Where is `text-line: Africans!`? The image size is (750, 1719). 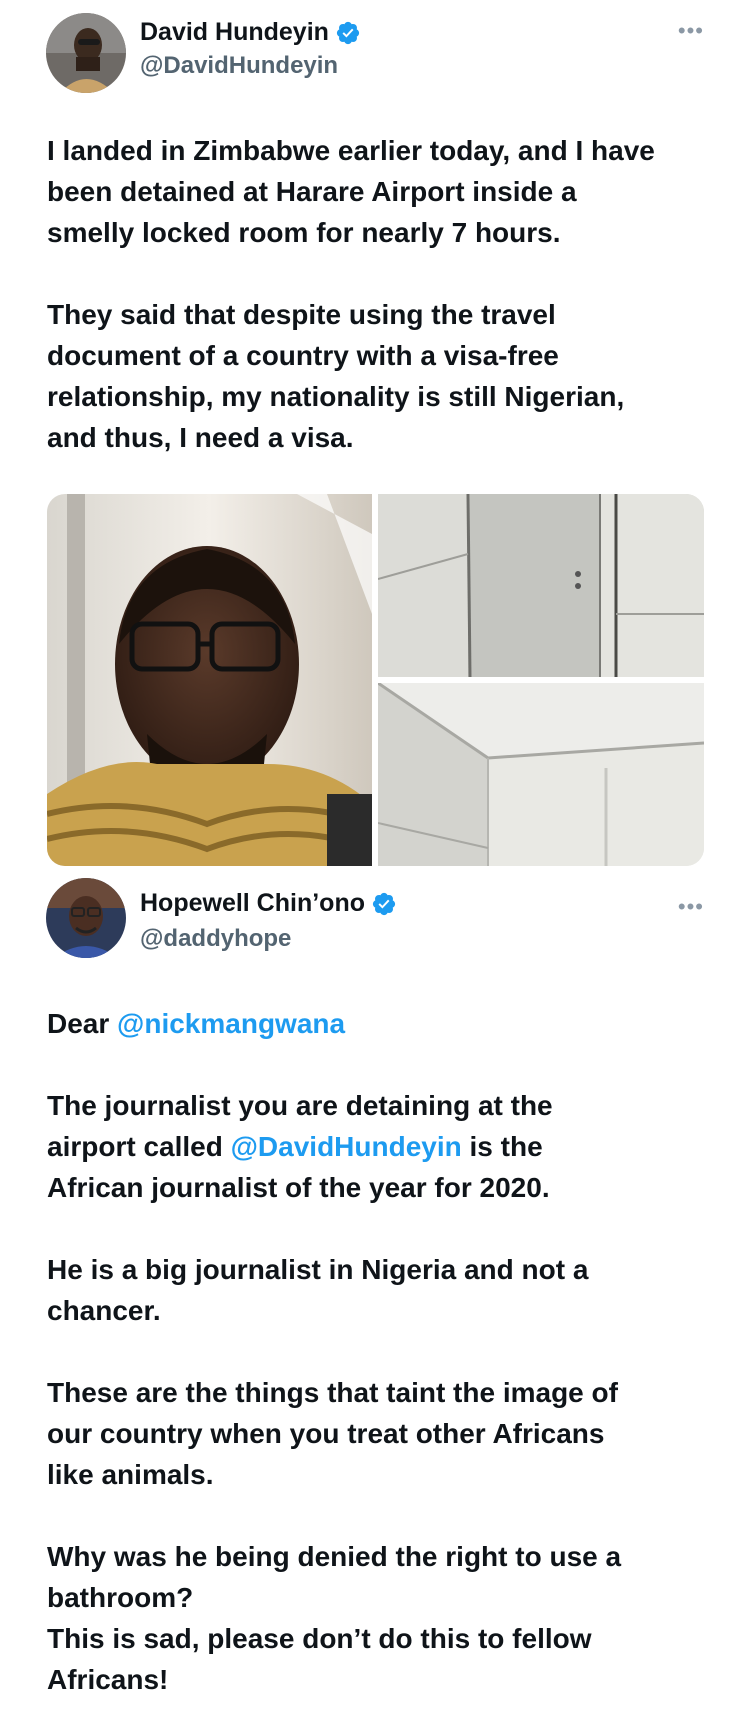
text-line: Africans! is located at coordinates (108, 1679).